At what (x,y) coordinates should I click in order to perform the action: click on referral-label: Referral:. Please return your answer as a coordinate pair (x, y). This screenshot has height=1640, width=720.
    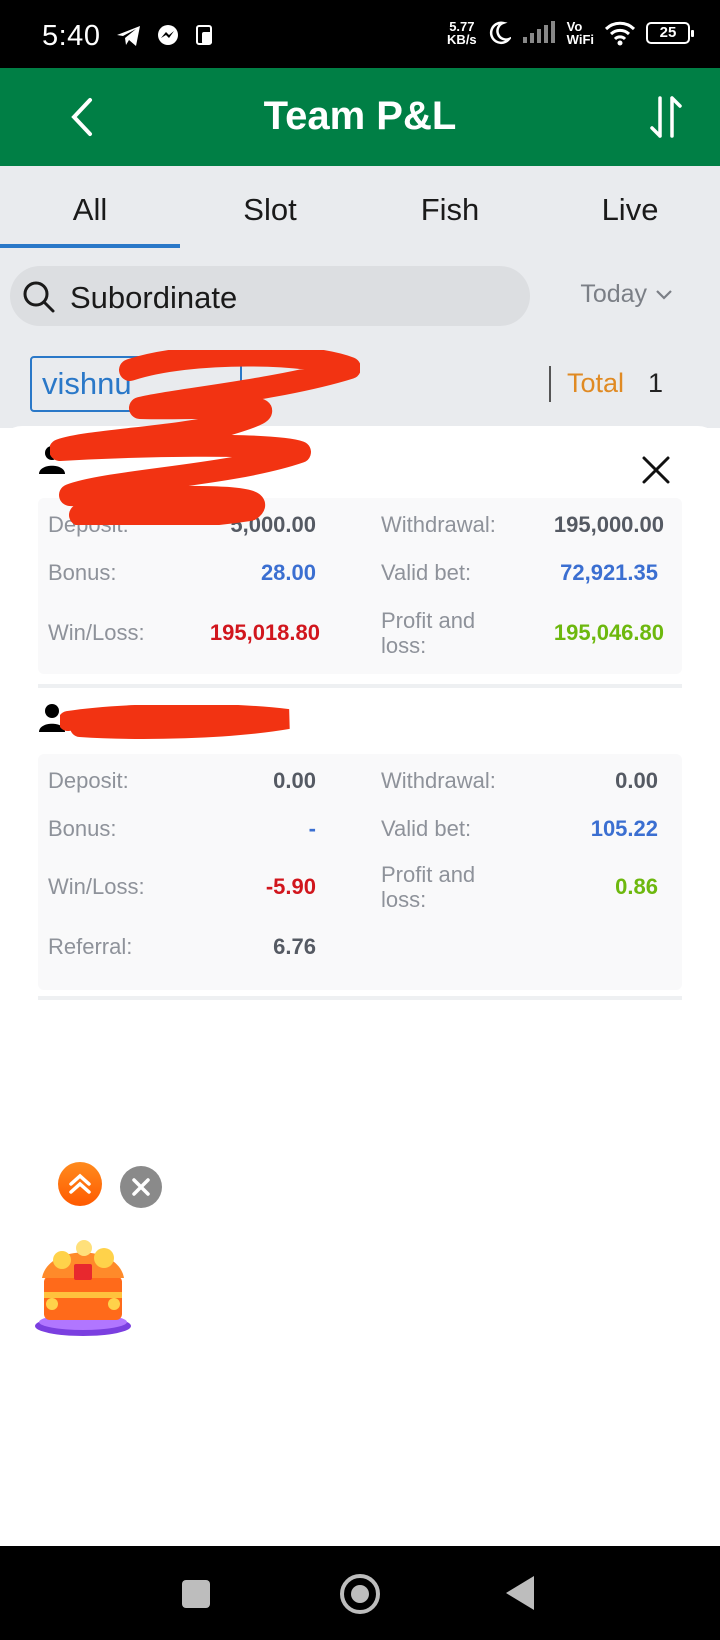
    Looking at the image, I should click on (90, 946).